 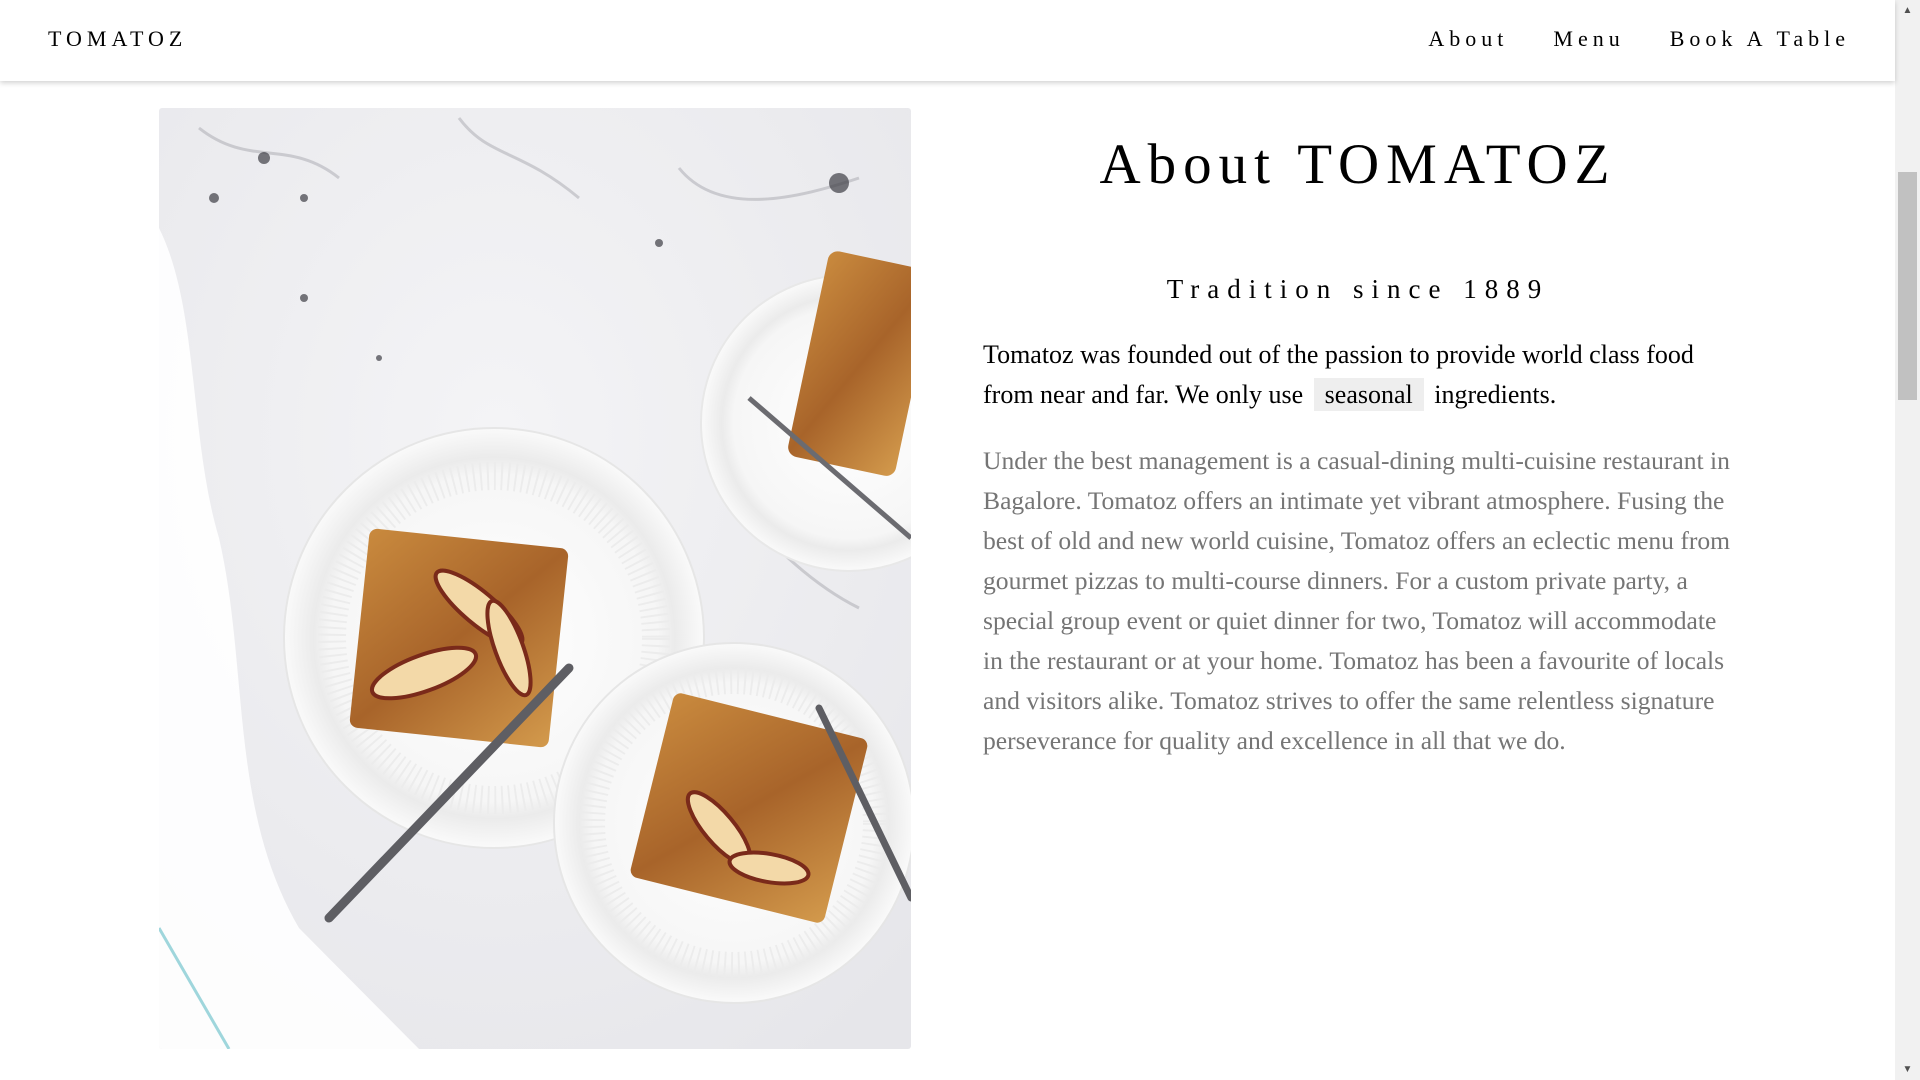 I want to click on scroll-up-arrow-icon: ▲, so click(x=1907, y=10).